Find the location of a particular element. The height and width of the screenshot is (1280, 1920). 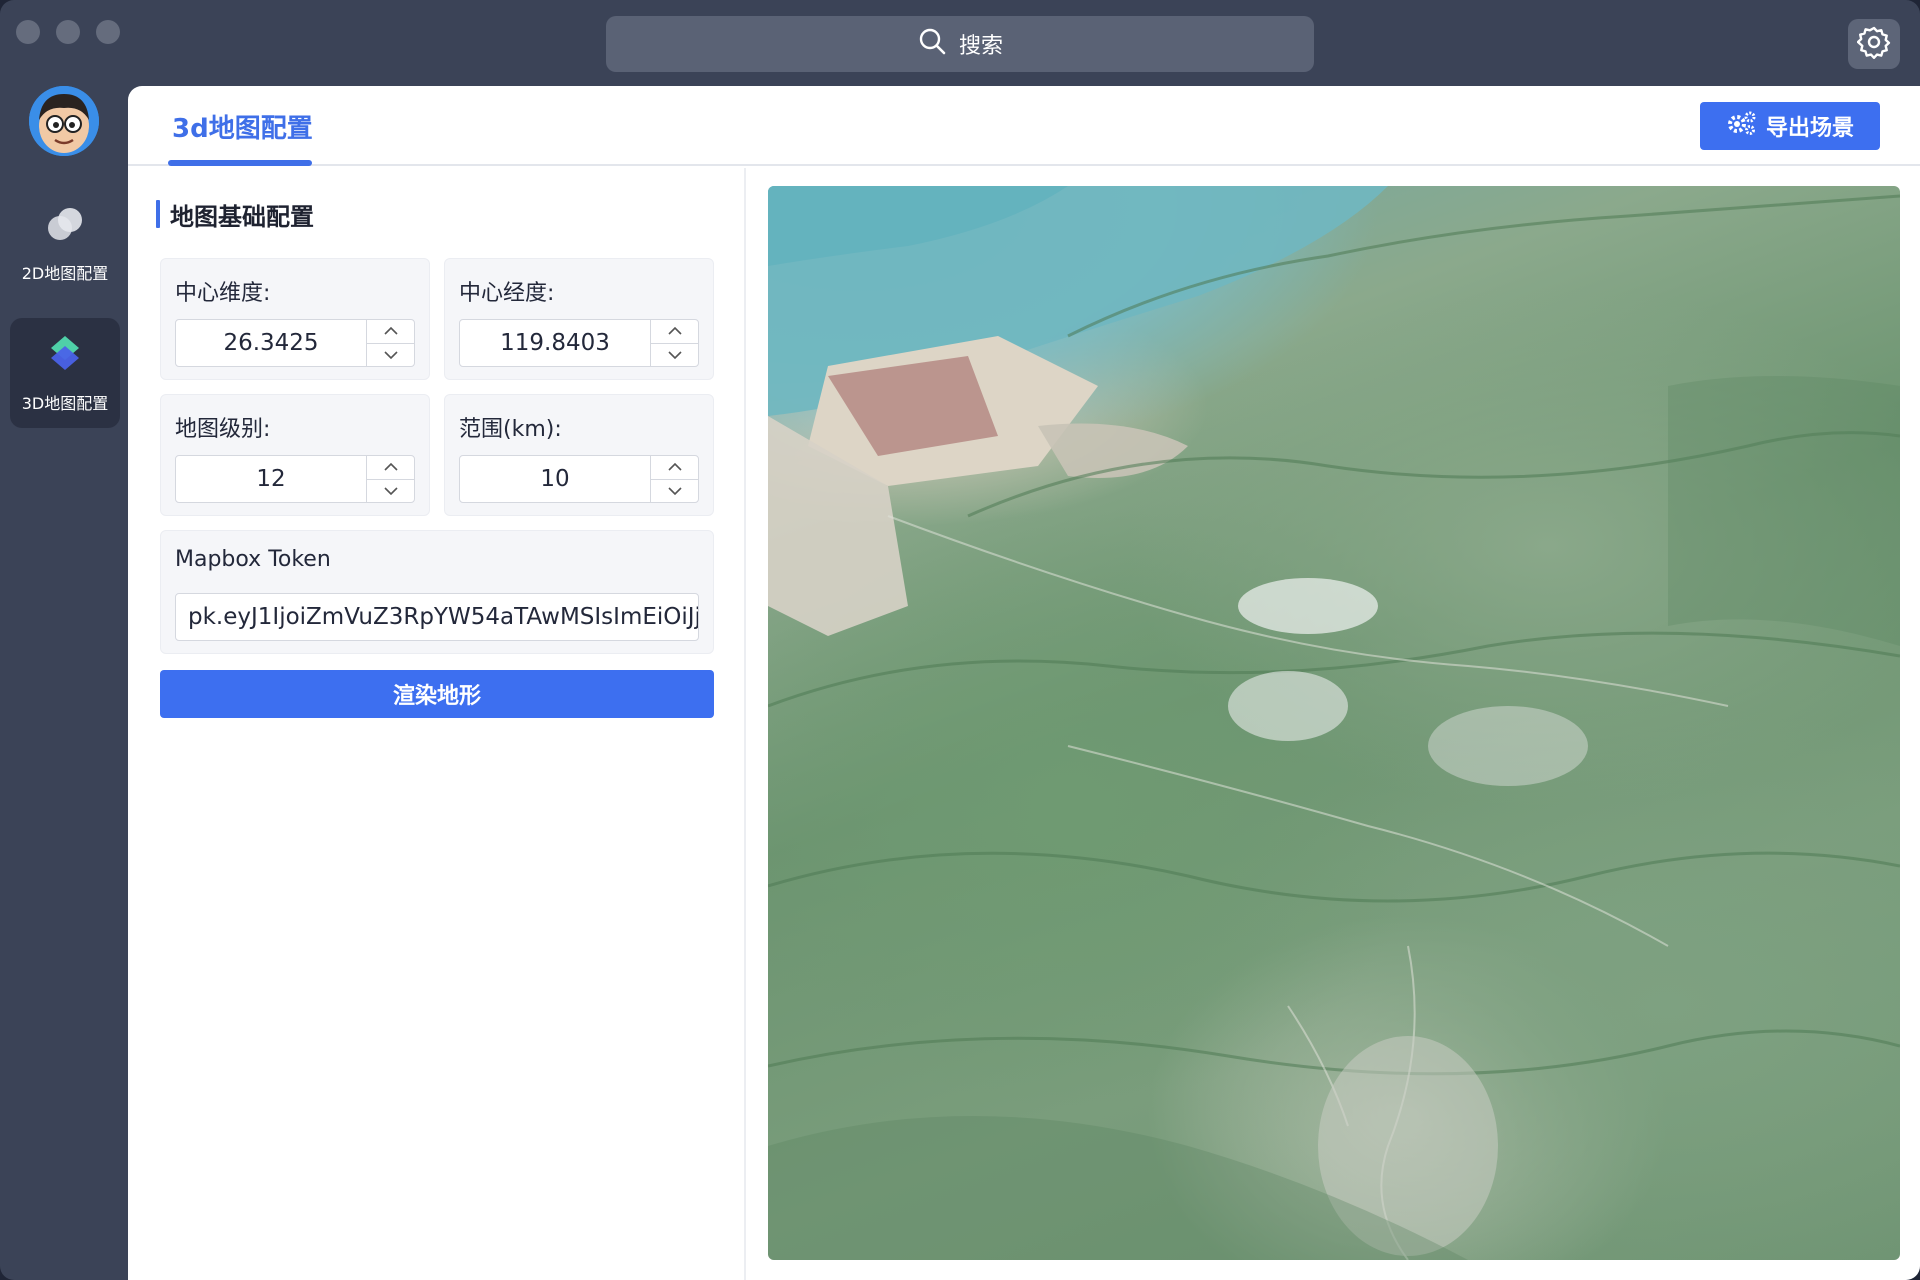

range-stepper: 10 is located at coordinates (579, 479).